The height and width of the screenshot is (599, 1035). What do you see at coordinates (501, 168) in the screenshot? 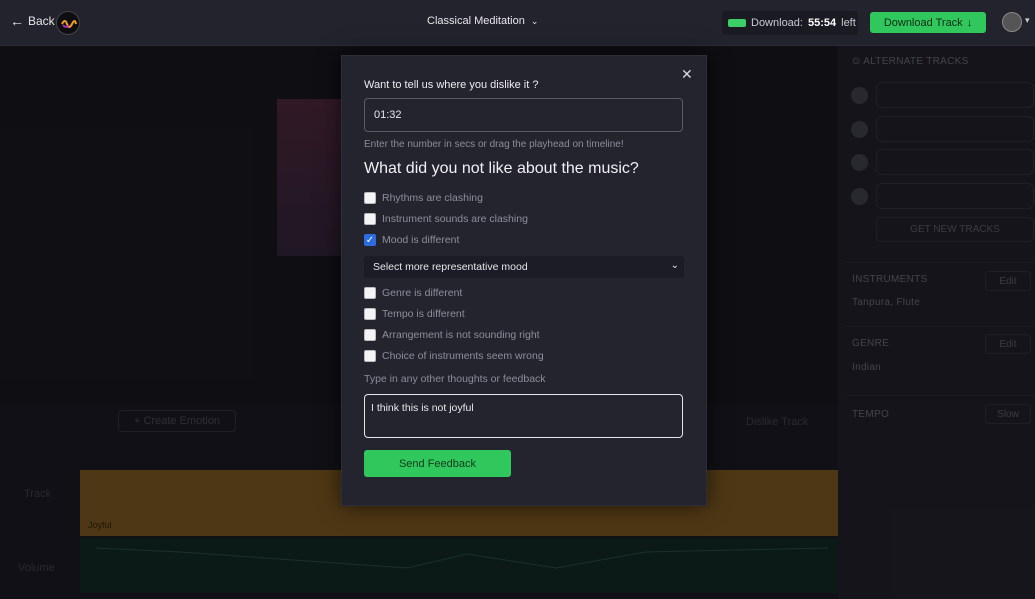
I see `dislike-reason-question: What did you not like about the music?` at bounding box center [501, 168].